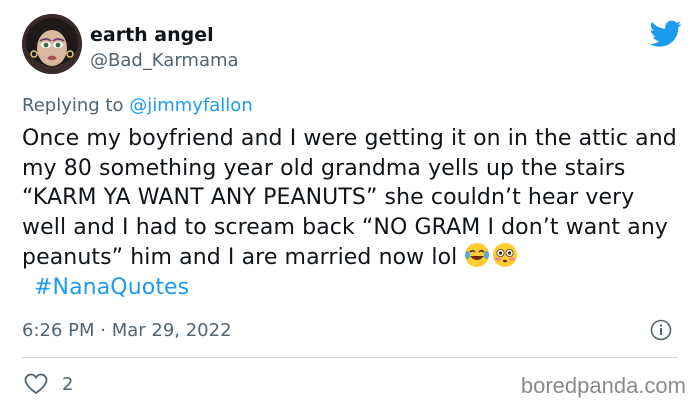  Describe the element at coordinates (661, 330) in the screenshot. I see `info-icon` at that location.